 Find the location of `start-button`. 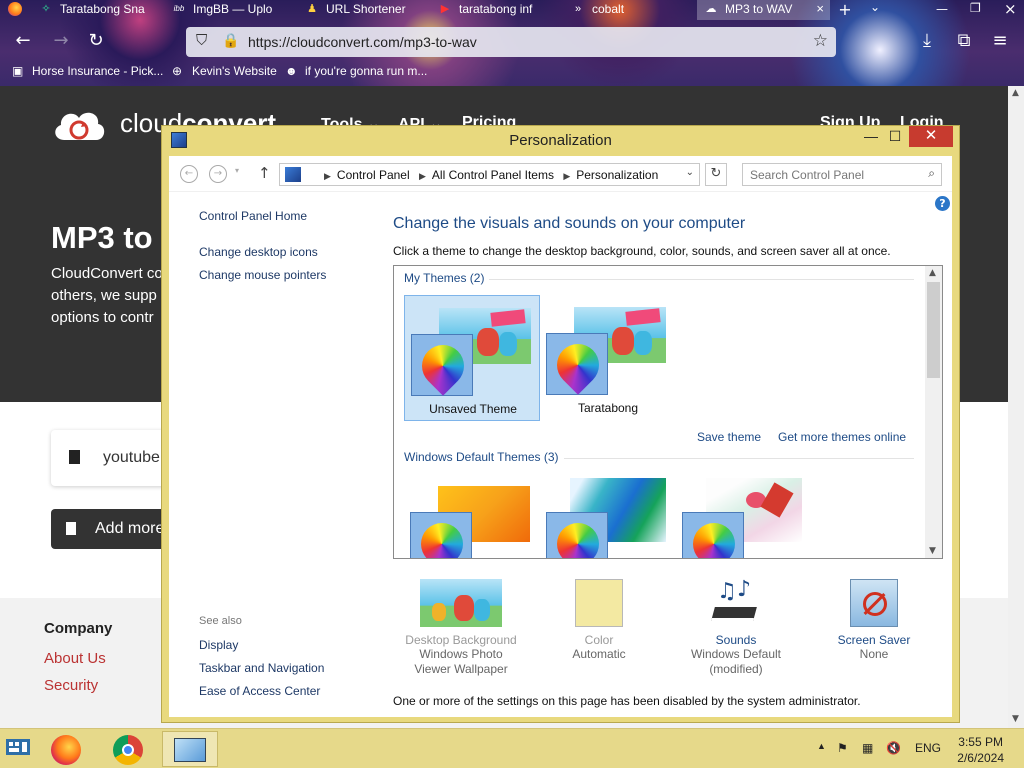

start-button is located at coordinates (18, 748).